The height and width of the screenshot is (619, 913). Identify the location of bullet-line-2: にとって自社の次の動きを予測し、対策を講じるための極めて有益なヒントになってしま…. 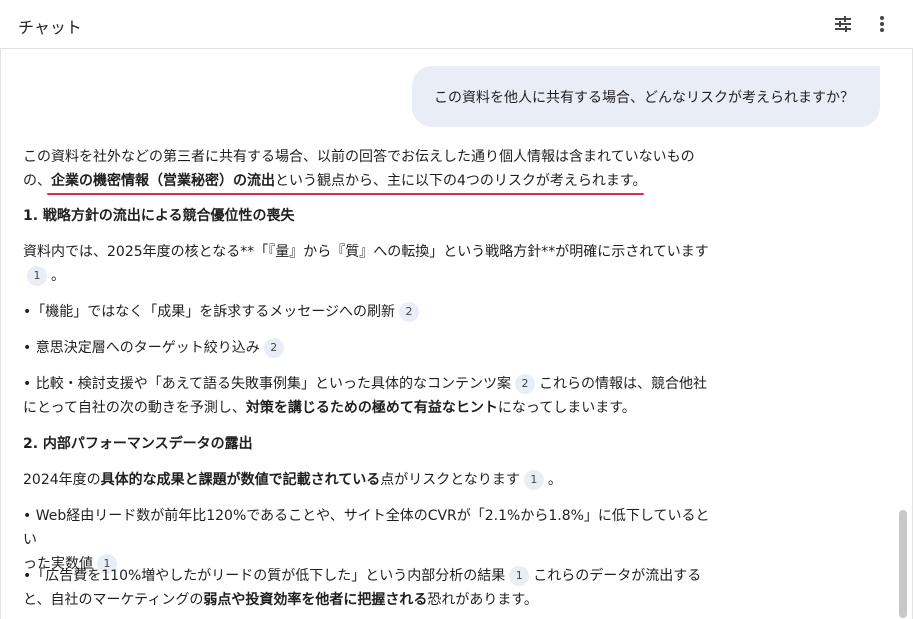
(368, 408).